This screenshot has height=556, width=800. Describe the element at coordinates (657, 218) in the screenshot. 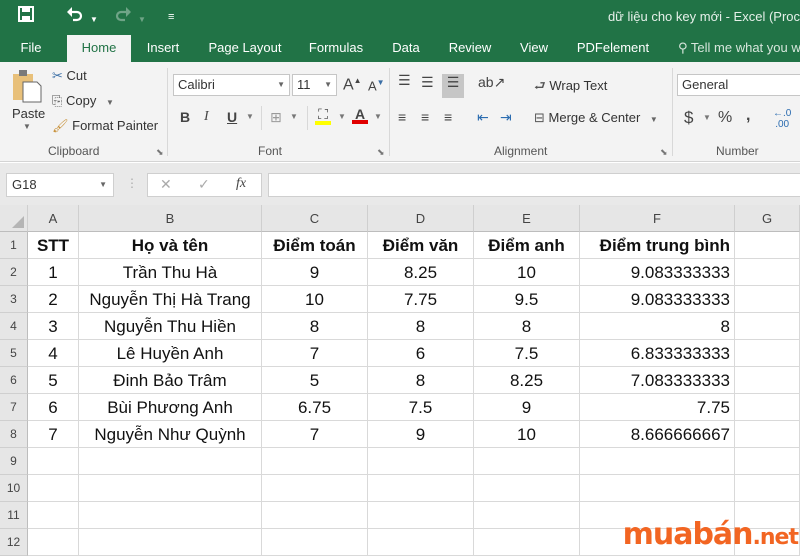

I see `column-header-f: F` at that location.